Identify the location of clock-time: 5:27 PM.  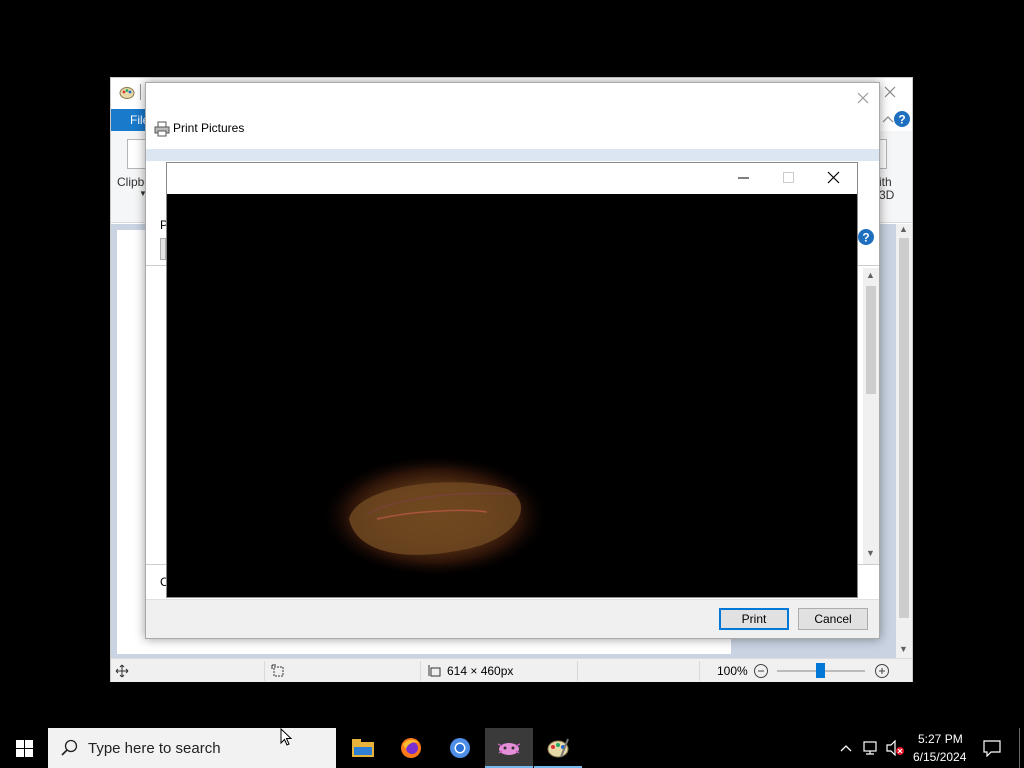
(940, 739).